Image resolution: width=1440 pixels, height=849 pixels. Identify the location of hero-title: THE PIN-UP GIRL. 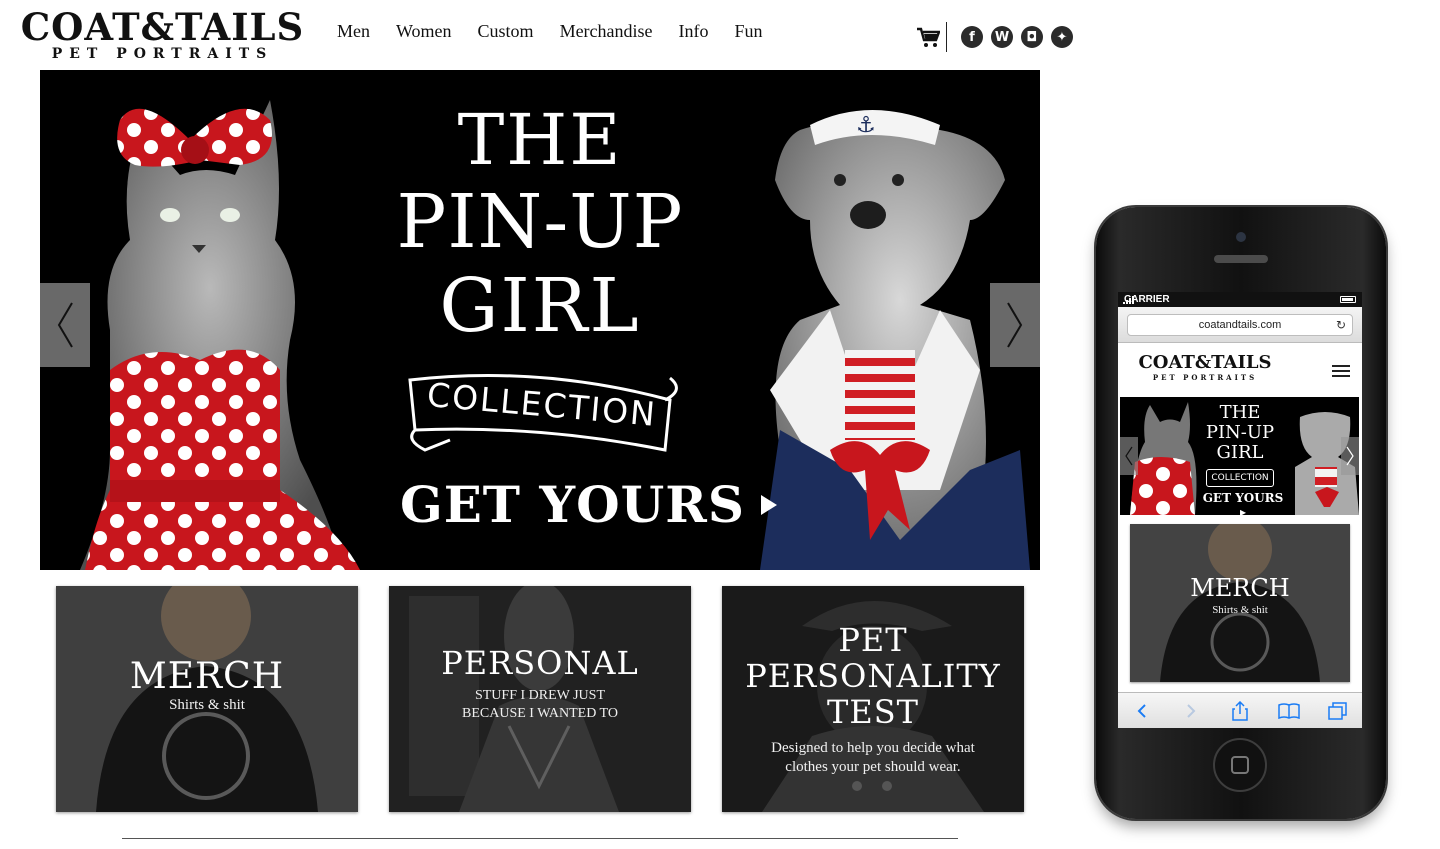
(540, 224).